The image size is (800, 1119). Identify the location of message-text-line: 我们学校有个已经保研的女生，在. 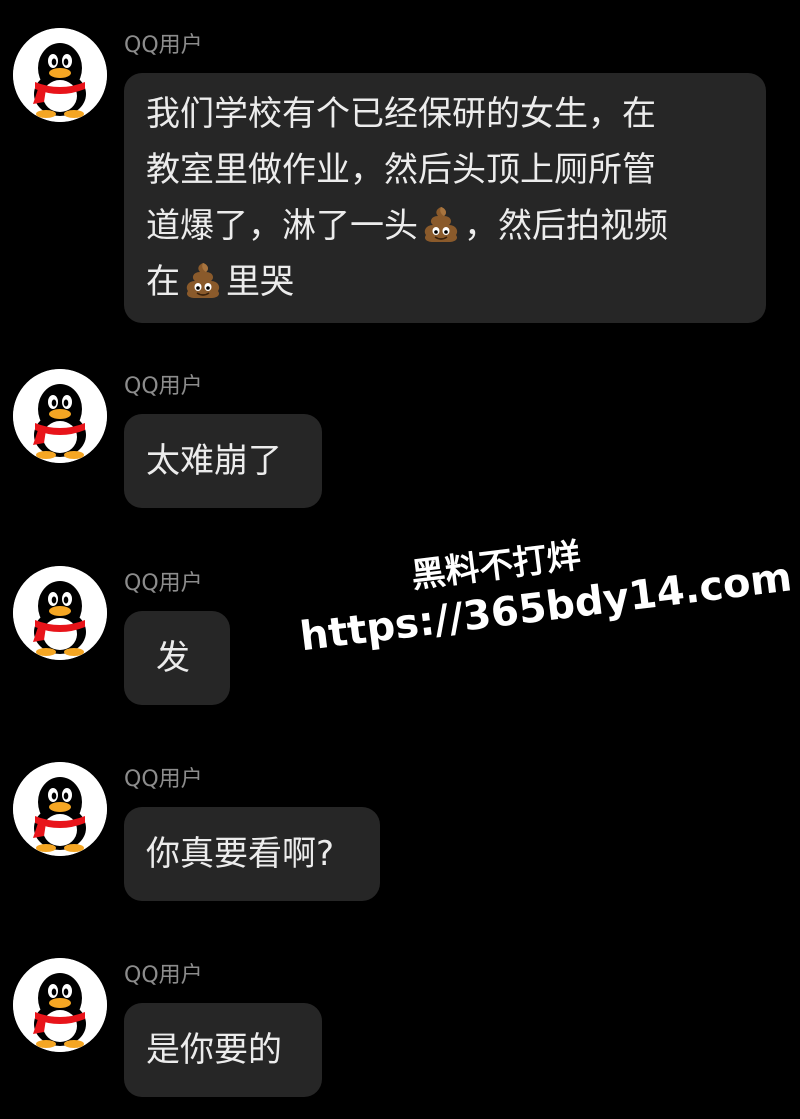
(401, 114).